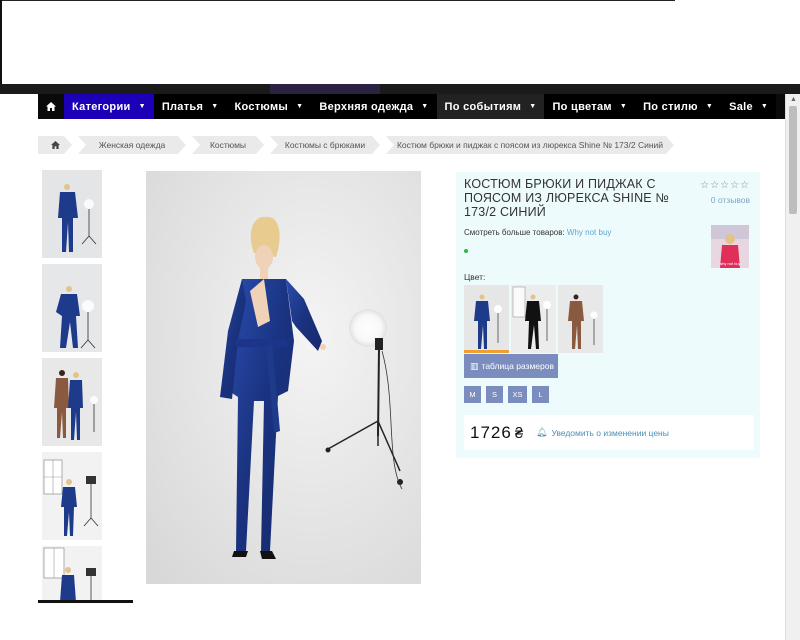 This screenshot has width=800, height=640. I want to click on breadcrumb-item: Женская одежда, so click(132, 145).